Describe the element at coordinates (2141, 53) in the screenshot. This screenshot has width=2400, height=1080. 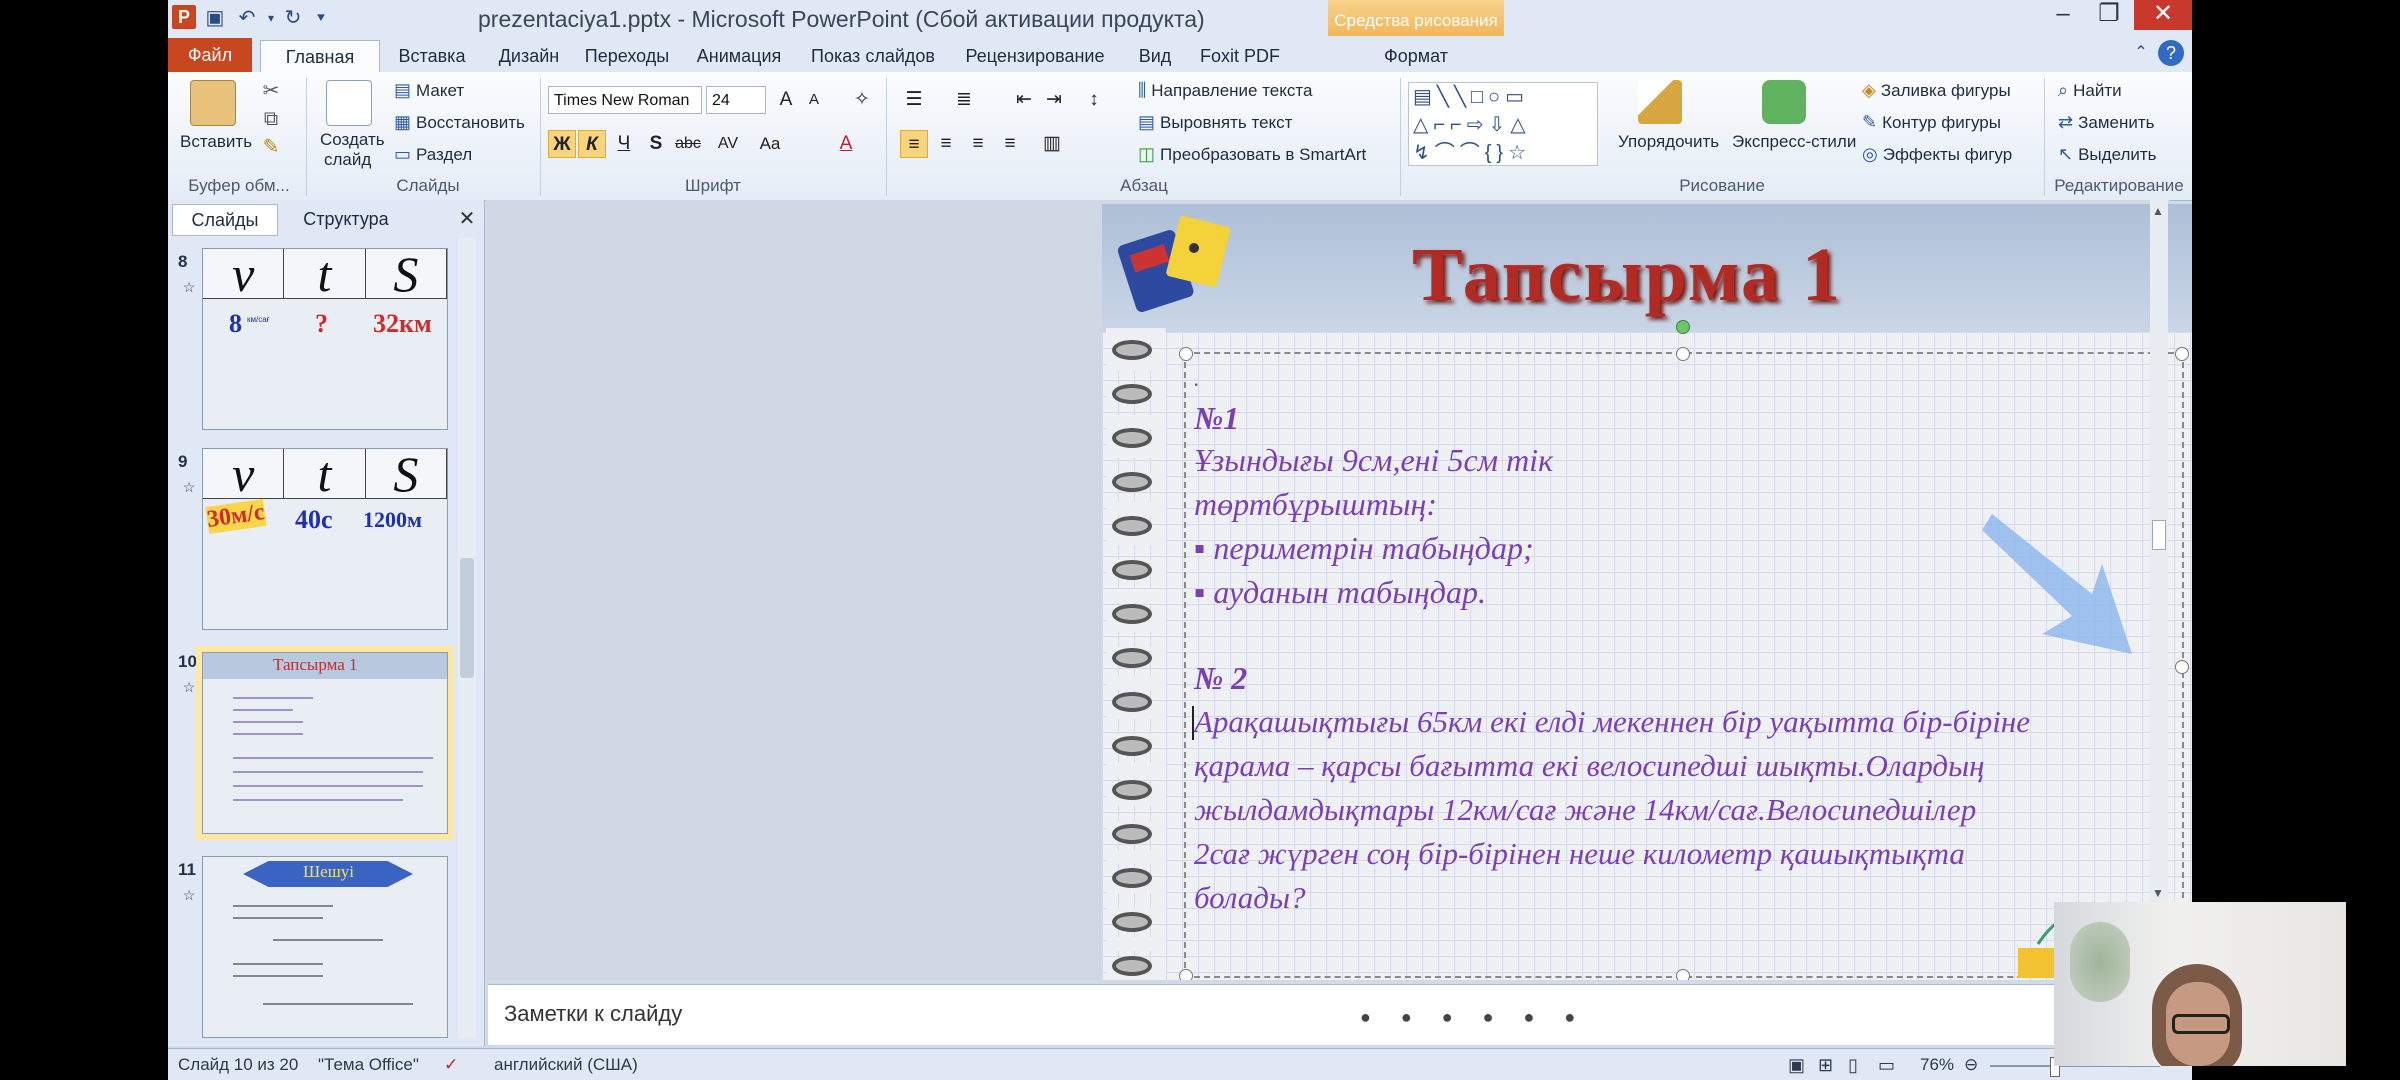
I see `collapse-ribbon-icon: ⌃` at that location.